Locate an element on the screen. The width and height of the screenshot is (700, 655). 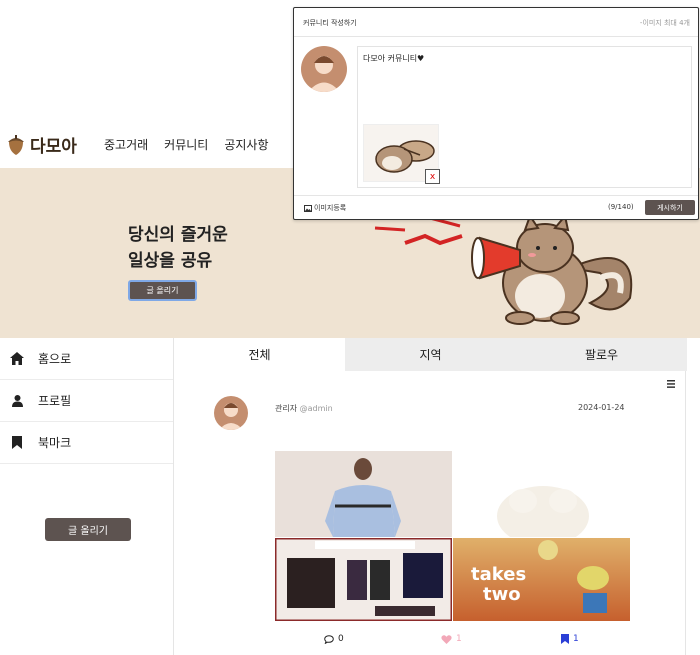
sidebar-write-button: 글 올리기 is located at coordinates (88, 529).